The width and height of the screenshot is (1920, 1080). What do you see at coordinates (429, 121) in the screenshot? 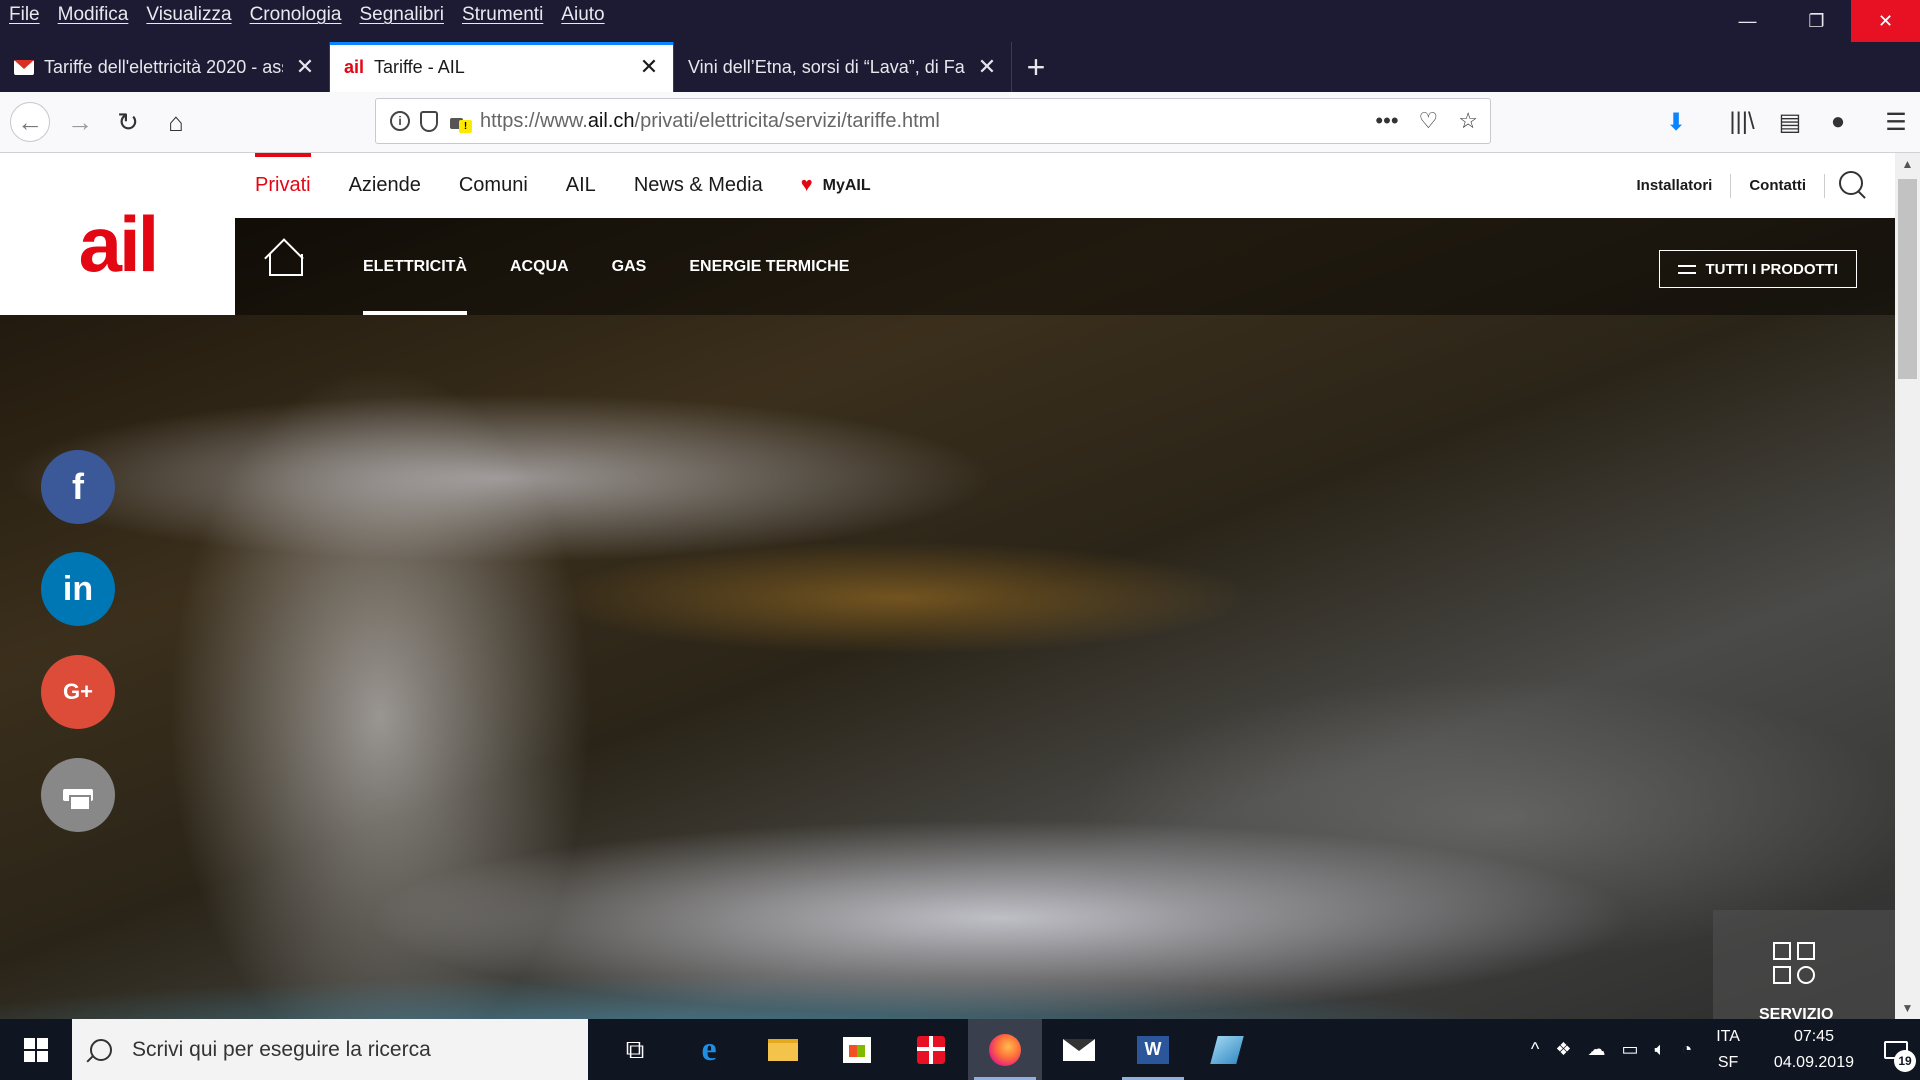
I see `tracking-shield-icon` at bounding box center [429, 121].